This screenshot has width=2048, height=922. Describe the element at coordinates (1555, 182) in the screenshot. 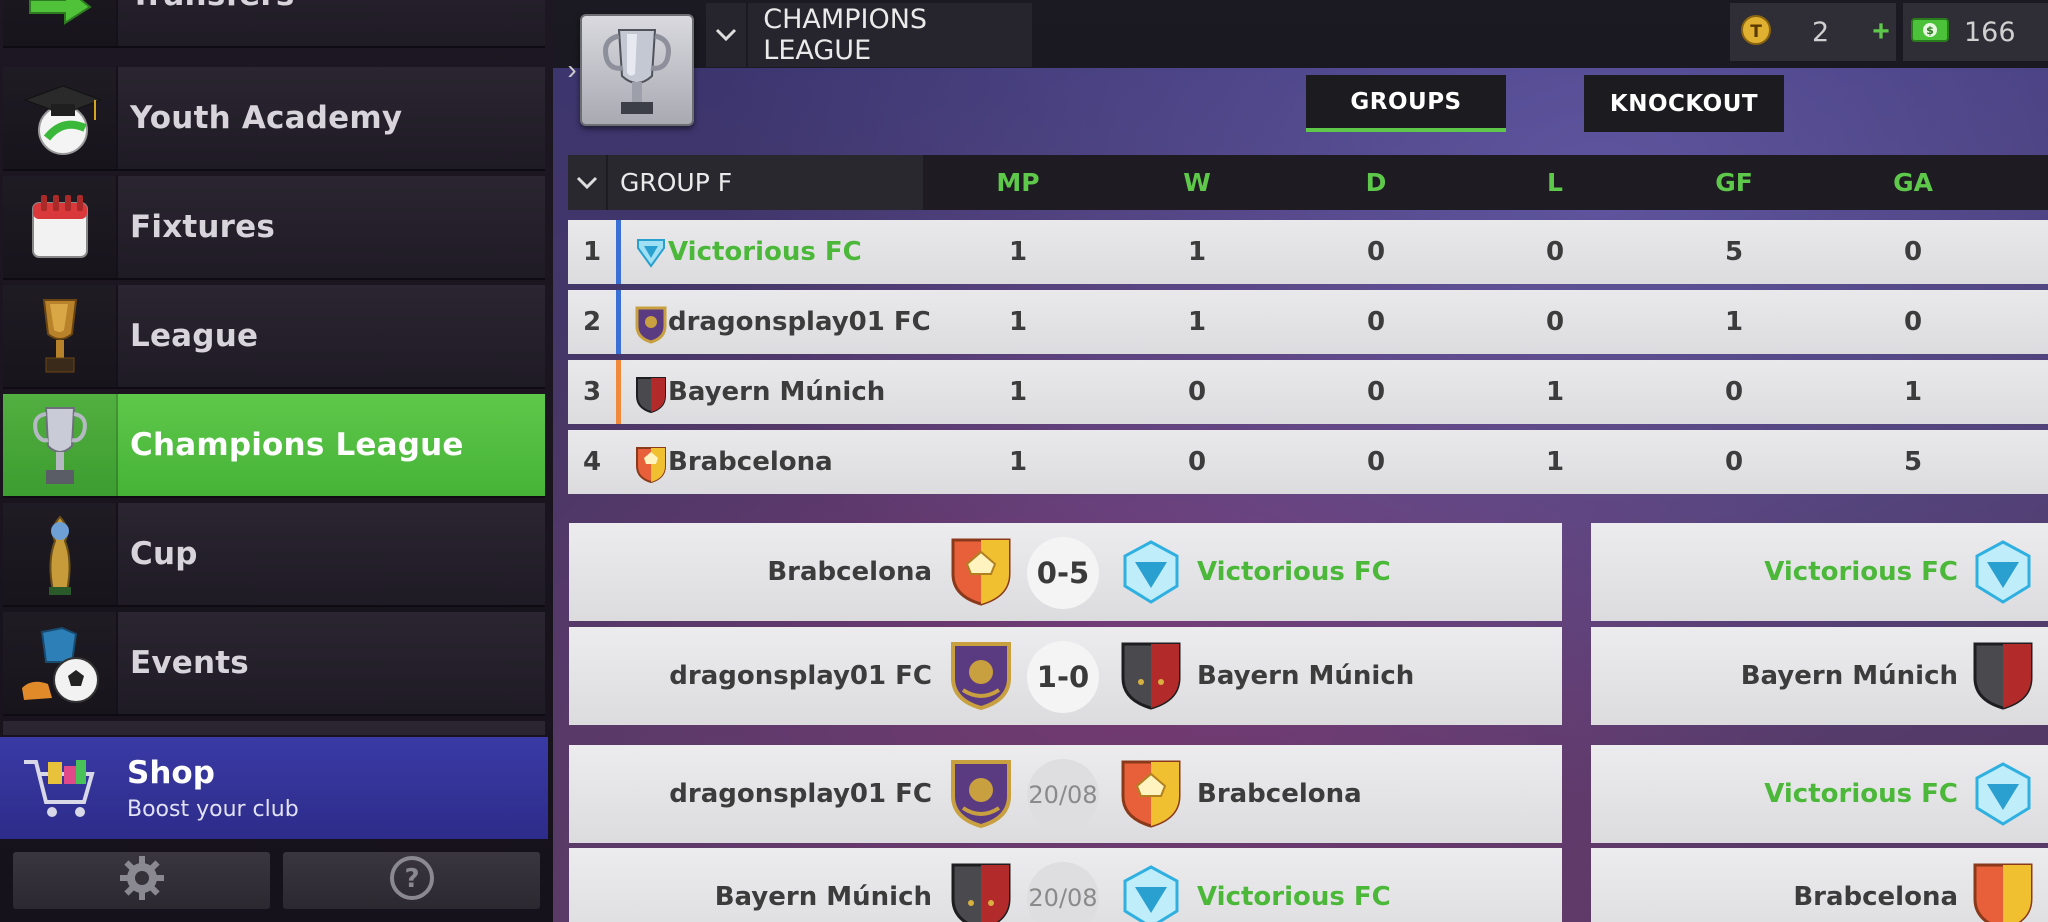

I see `col-header-l: L` at that location.